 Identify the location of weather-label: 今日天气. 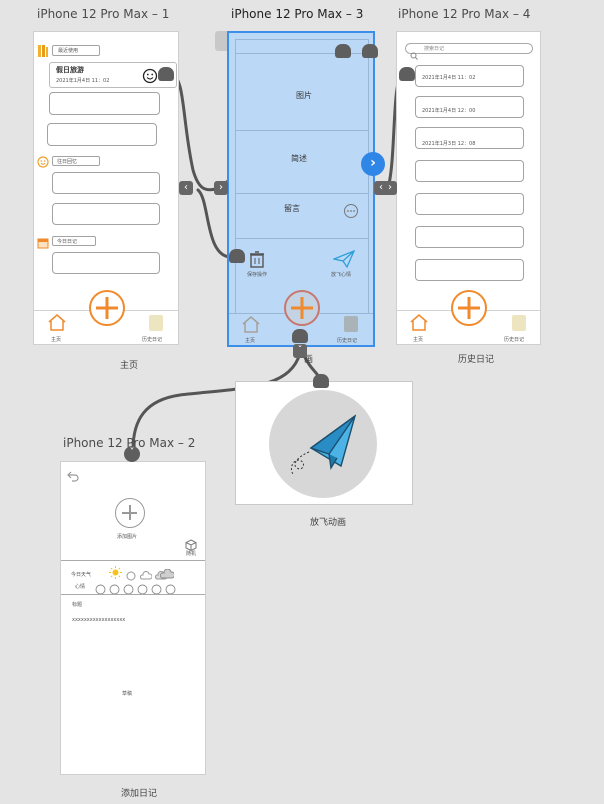
(81, 575).